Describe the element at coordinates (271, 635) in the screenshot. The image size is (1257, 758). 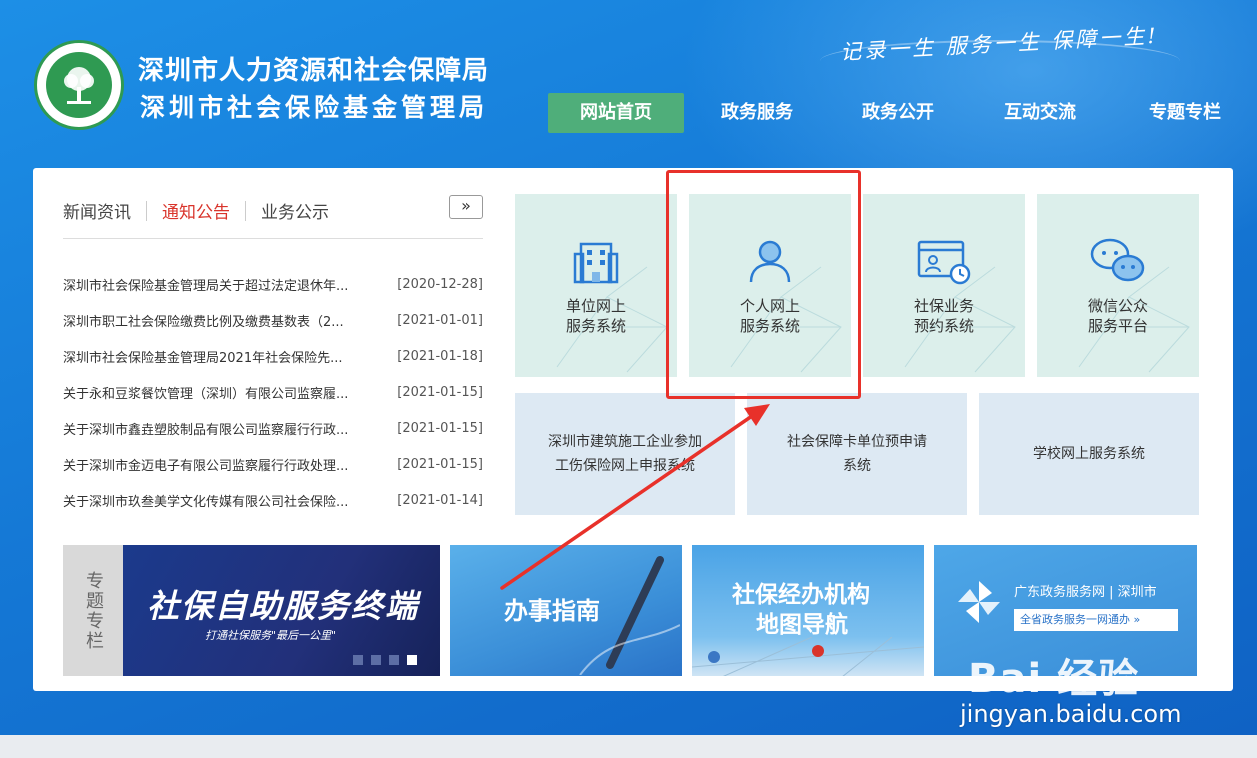
I see `slide-subtitle: 打通社保服务"最后一公里"` at that location.